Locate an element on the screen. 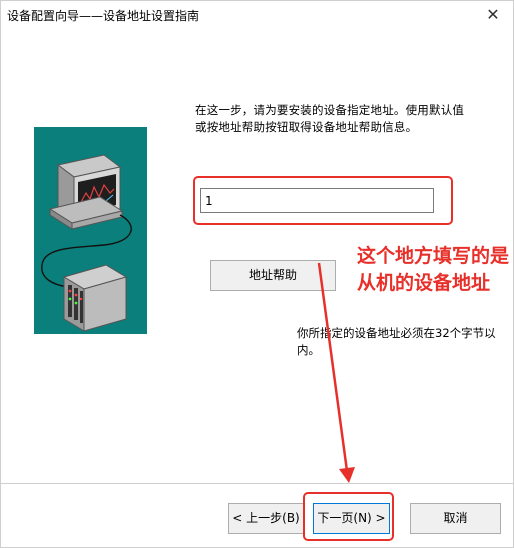  address-note: 你所指定的设备地址必须在32个字节以内。 is located at coordinates (396, 341).